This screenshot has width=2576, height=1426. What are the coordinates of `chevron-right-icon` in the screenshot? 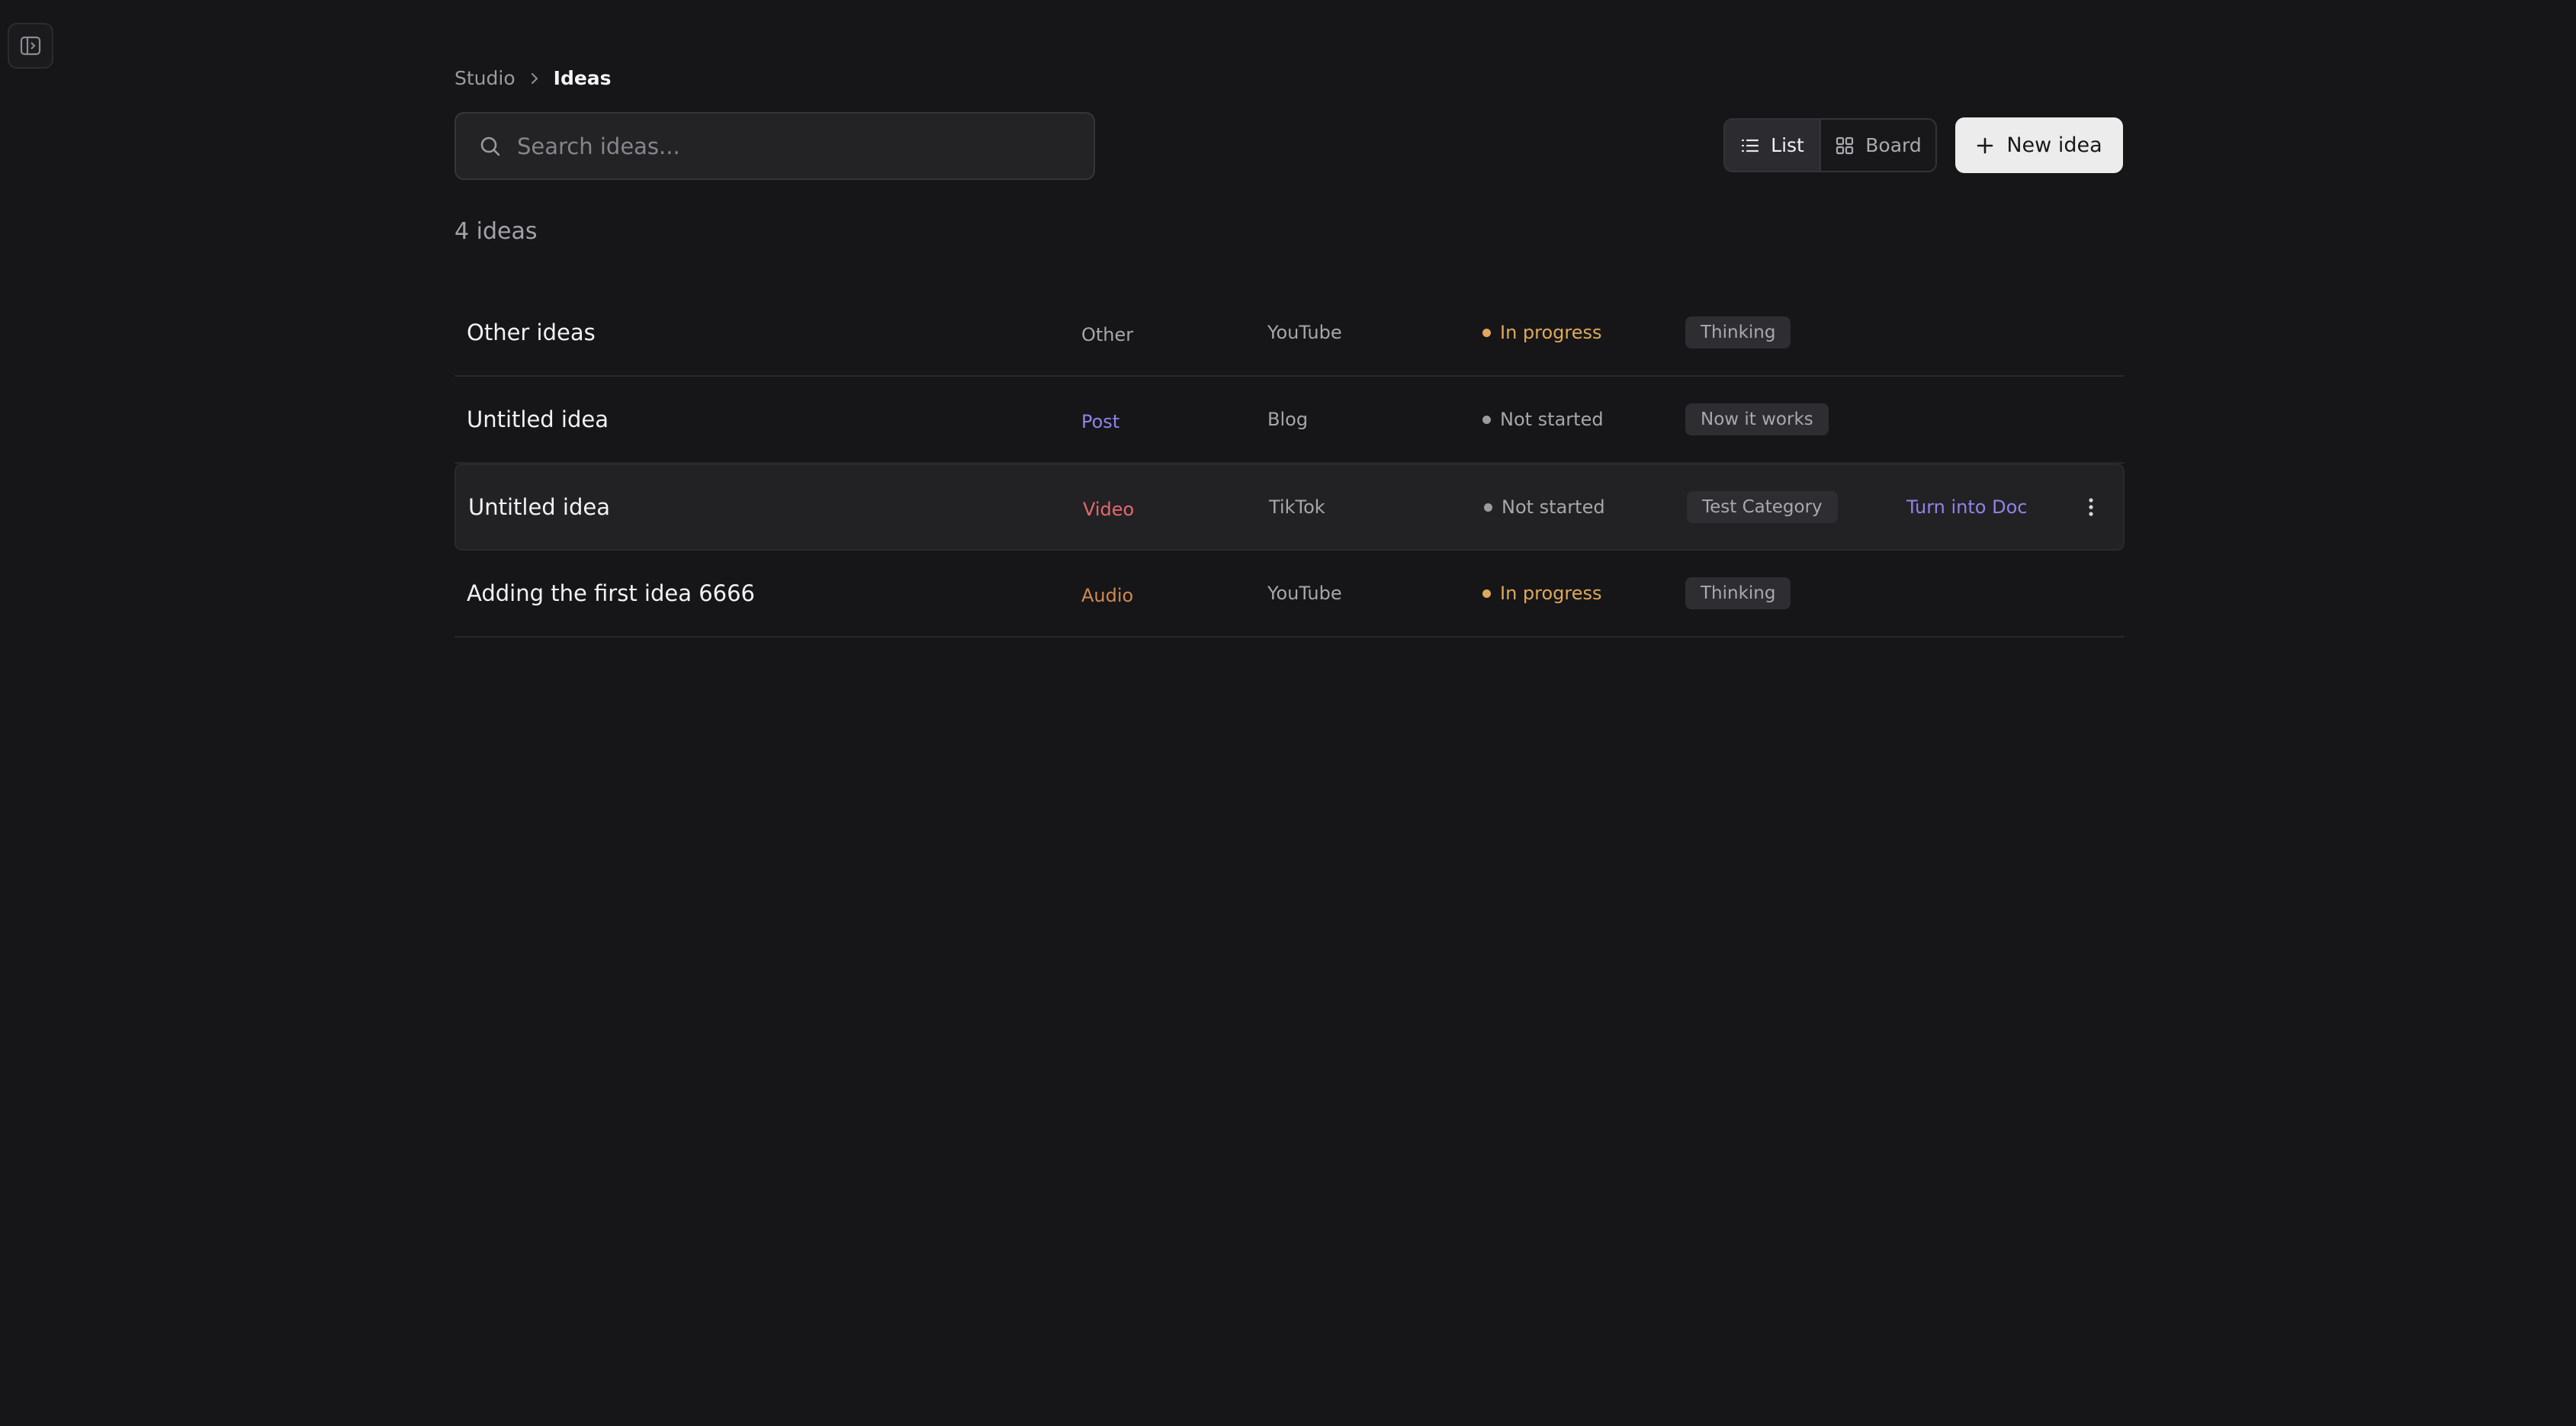 It's located at (534, 78).